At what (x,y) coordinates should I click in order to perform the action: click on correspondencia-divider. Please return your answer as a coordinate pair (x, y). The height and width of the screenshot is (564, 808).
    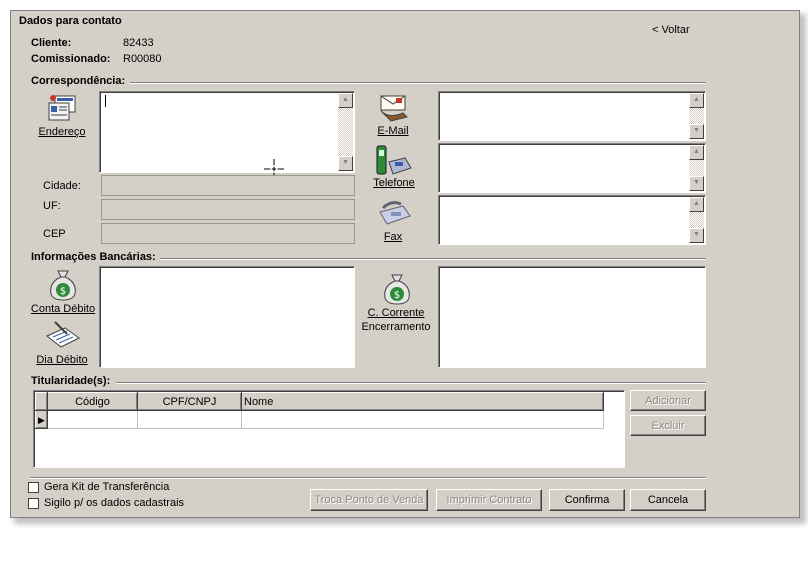
    Looking at the image, I should click on (418, 83).